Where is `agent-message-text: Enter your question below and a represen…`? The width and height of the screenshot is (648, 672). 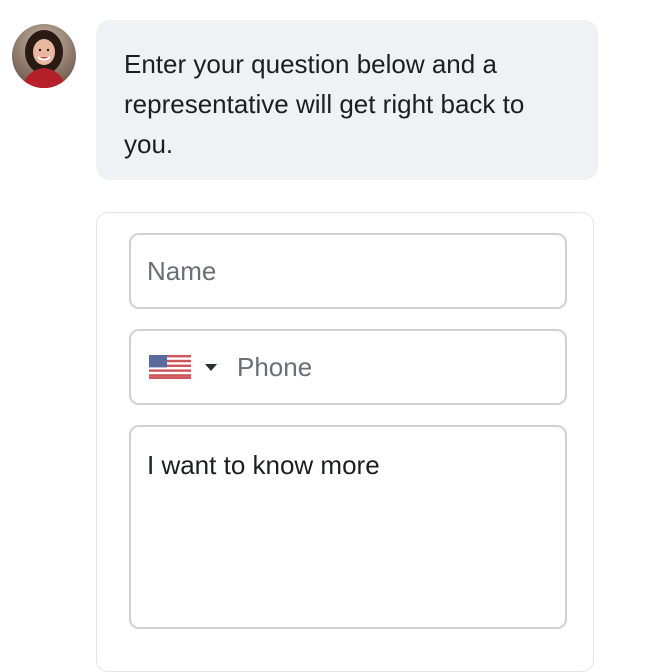
agent-message-text: Enter your question below and a represen… is located at coordinates (324, 104).